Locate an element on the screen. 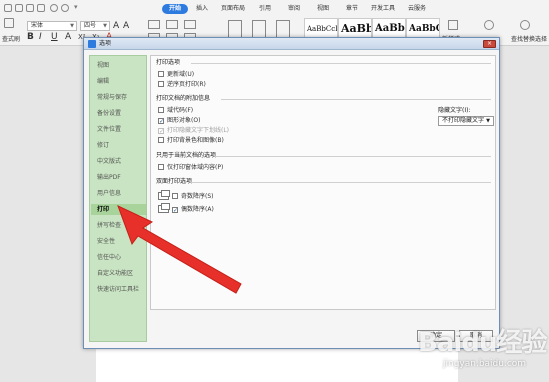  watermark-url: jingyan.baidu.com is located at coordinates (485, 364).